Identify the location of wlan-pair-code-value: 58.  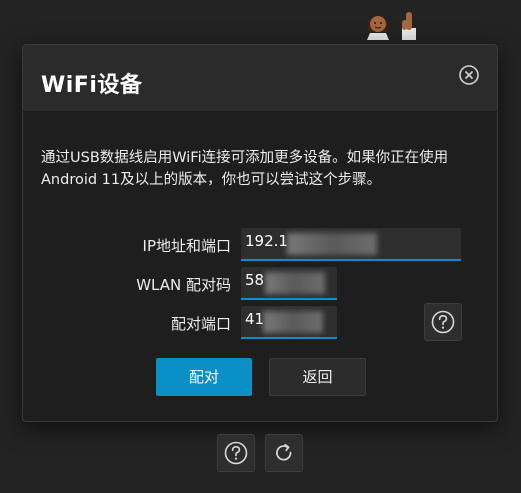
(255, 280).